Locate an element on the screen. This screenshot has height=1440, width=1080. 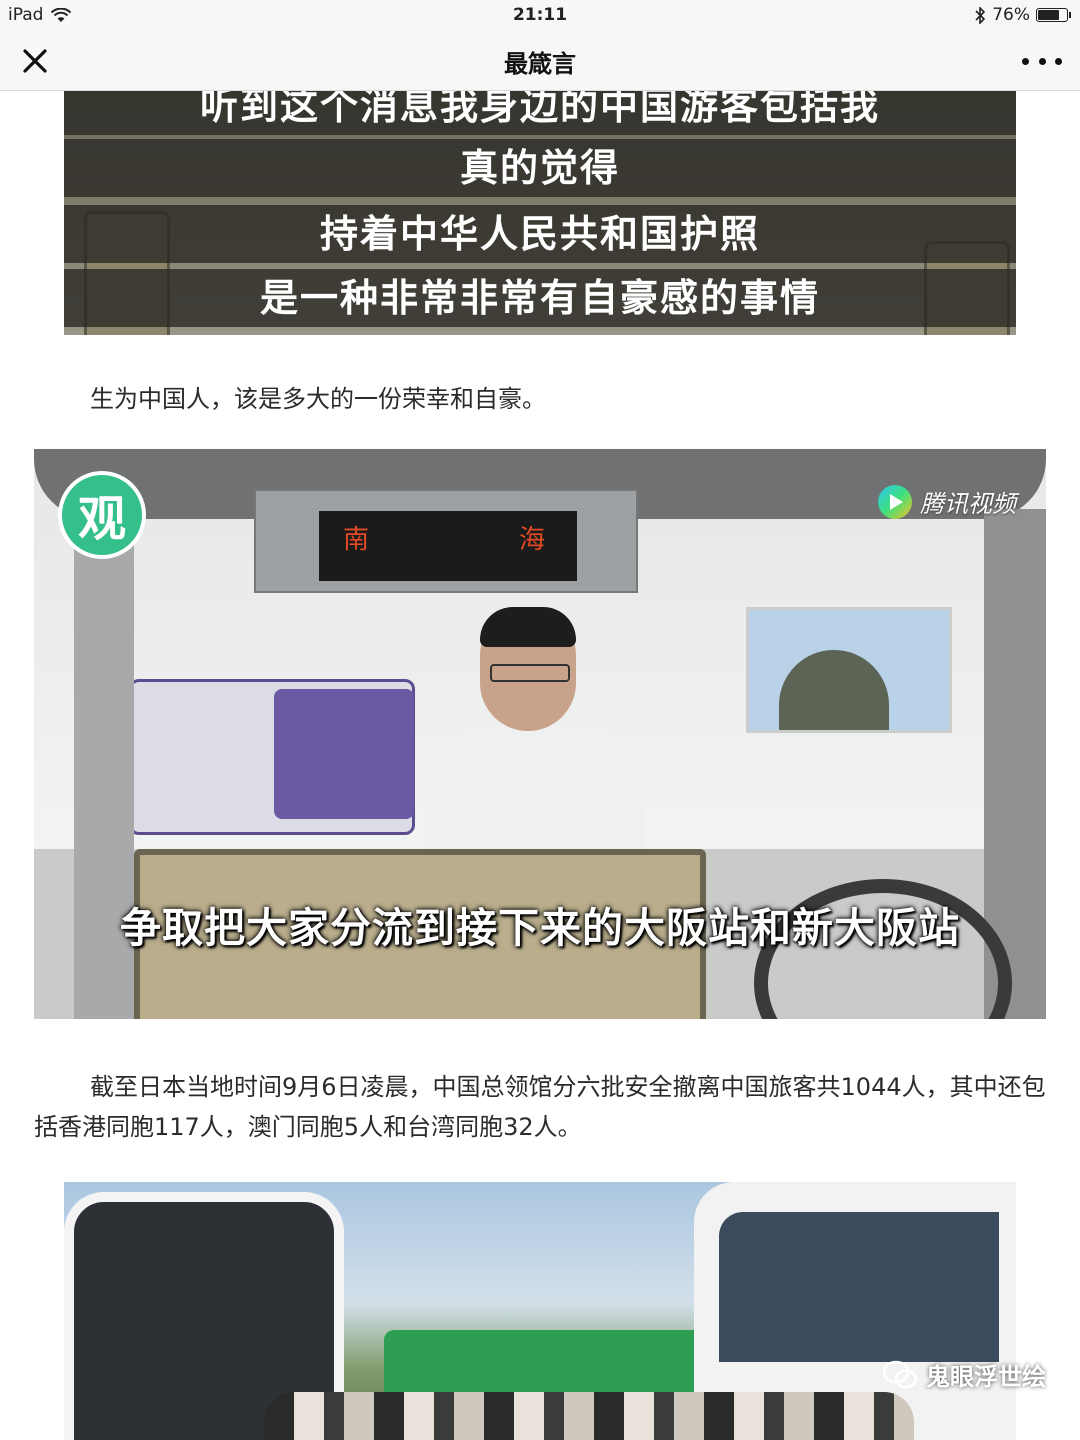
destination-sign: 南 海 is located at coordinates (448, 546).